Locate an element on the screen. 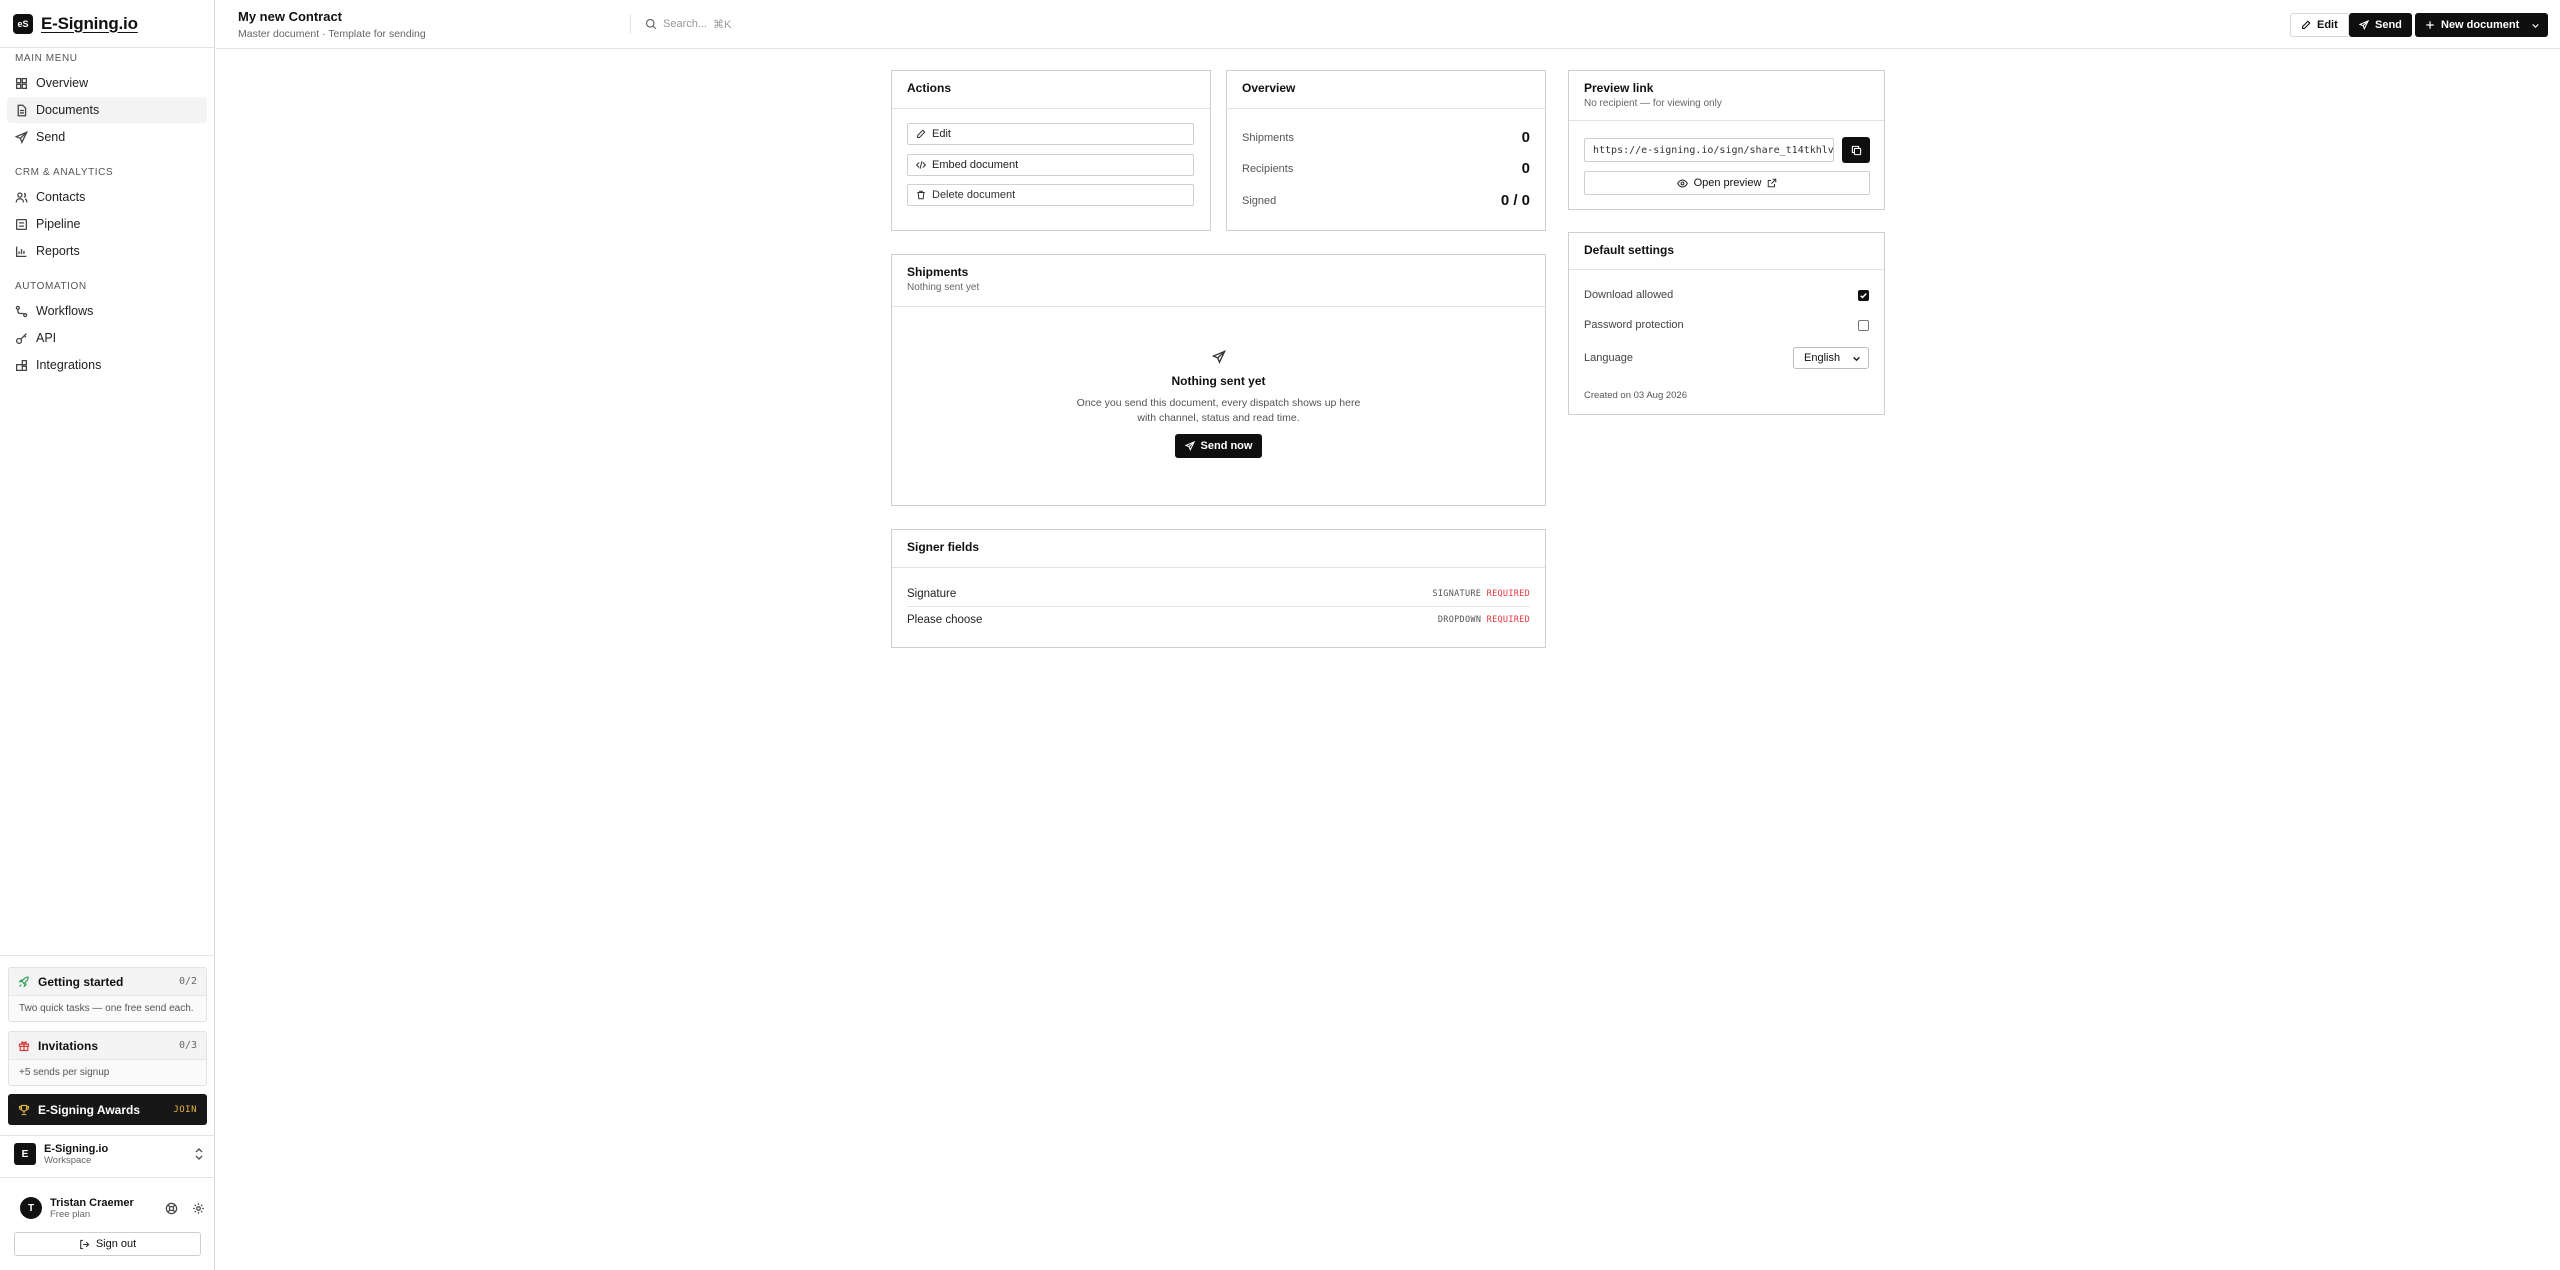  external-link-icon is located at coordinates (1772, 183).